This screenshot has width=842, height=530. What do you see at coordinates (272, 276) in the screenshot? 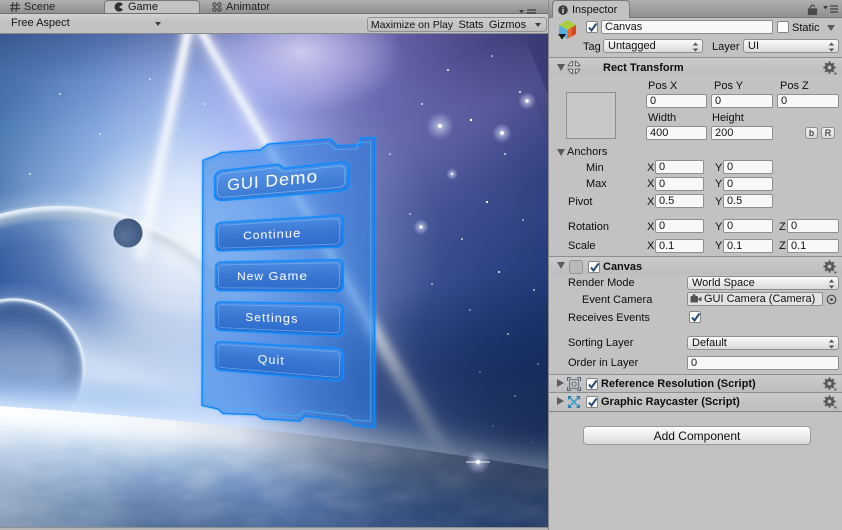
I see `svg-text: New Game` at bounding box center [272, 276].